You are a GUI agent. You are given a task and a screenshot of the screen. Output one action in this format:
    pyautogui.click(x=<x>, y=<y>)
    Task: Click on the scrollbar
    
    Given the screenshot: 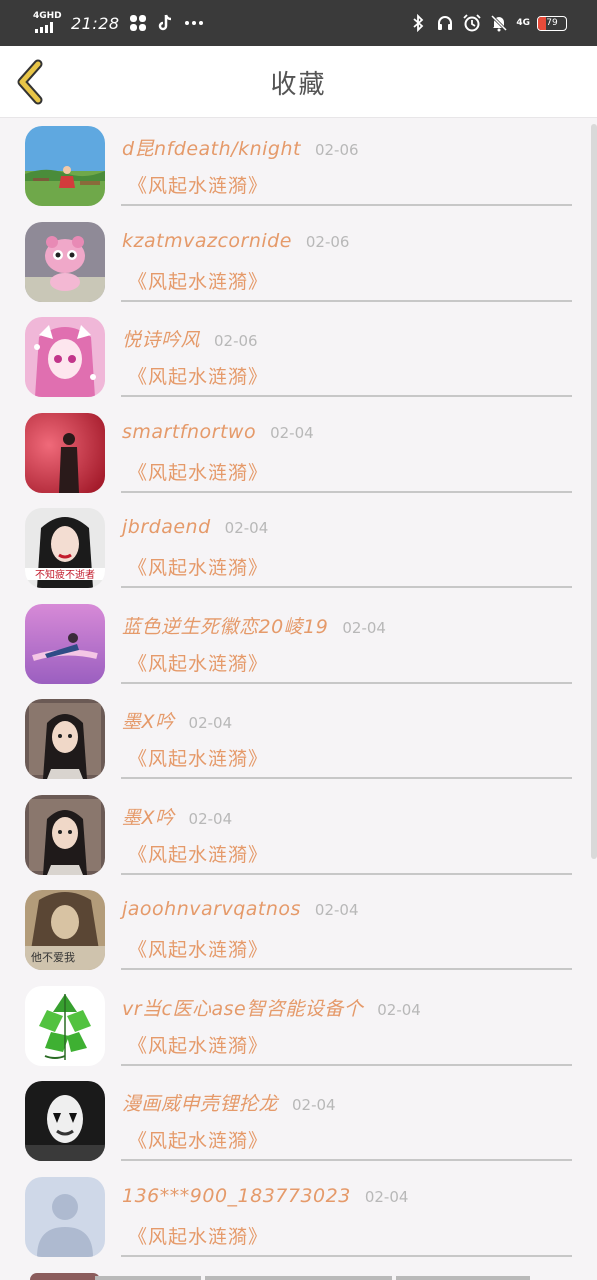 What is the action you would take?
    pyautogui.click(x=594, y=491)
    